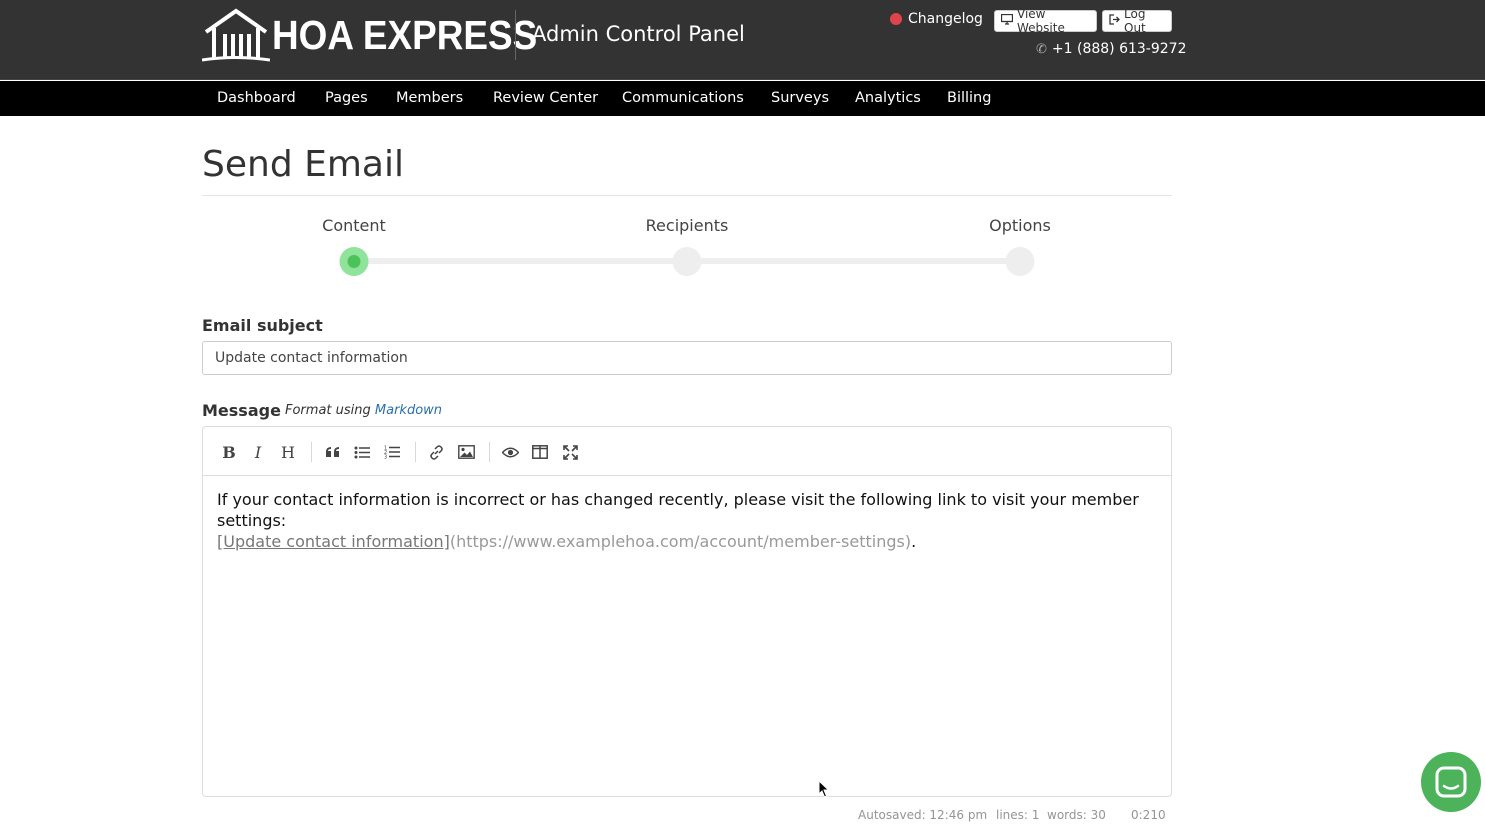  I want to click on nav-item-surveys: Surveys, so click(800, 98).